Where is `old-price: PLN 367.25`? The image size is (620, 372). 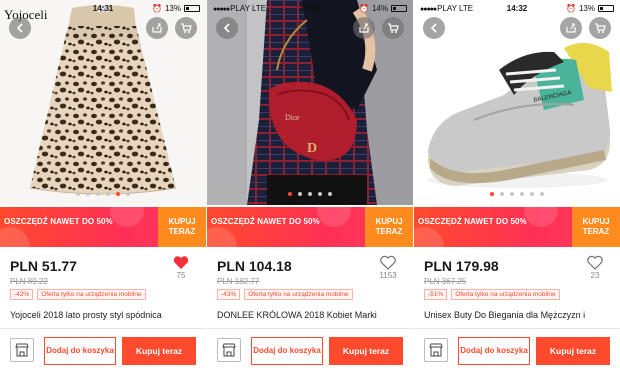 old-price: PLN 367.25 is located at coordinates (445, 281).